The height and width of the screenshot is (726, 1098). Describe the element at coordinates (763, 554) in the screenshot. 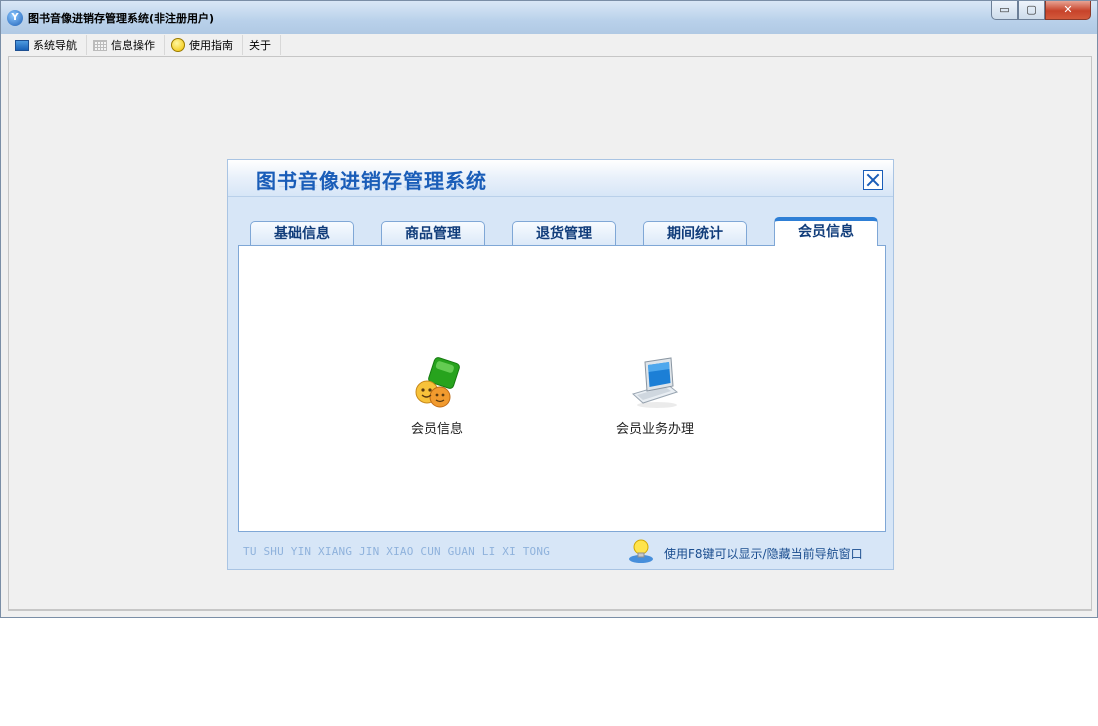

I see `f8-hint-text: 使用F8键可以显示/隐藏当前导航窗口` at that location.